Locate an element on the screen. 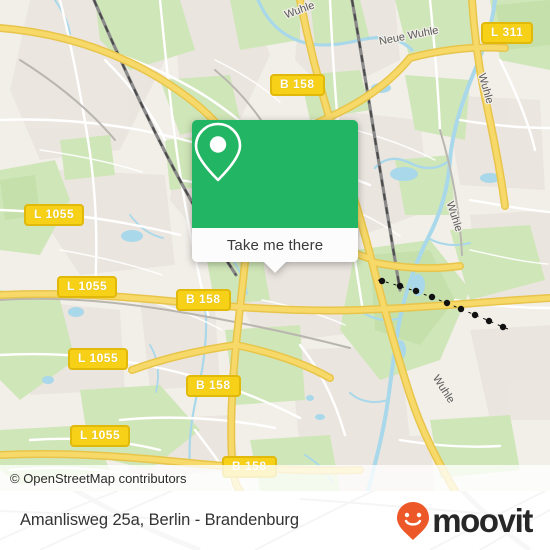  callout-label: Take me there is located at coordinates (275, 245).